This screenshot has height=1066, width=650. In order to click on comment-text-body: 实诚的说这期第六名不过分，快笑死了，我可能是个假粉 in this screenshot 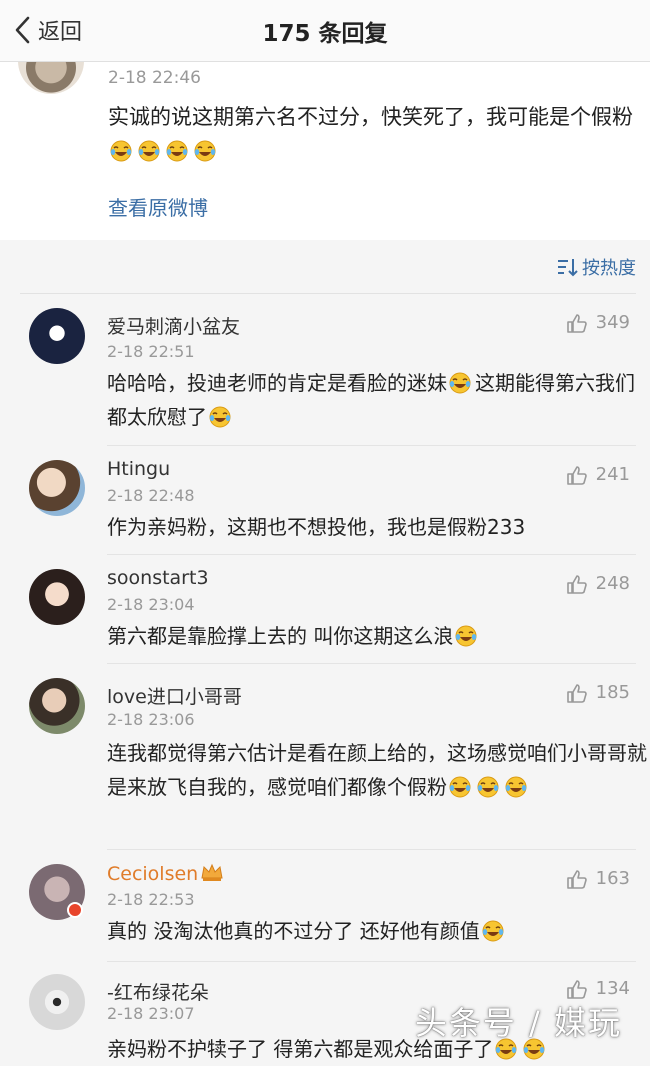, I will do `click(370, 117)`.